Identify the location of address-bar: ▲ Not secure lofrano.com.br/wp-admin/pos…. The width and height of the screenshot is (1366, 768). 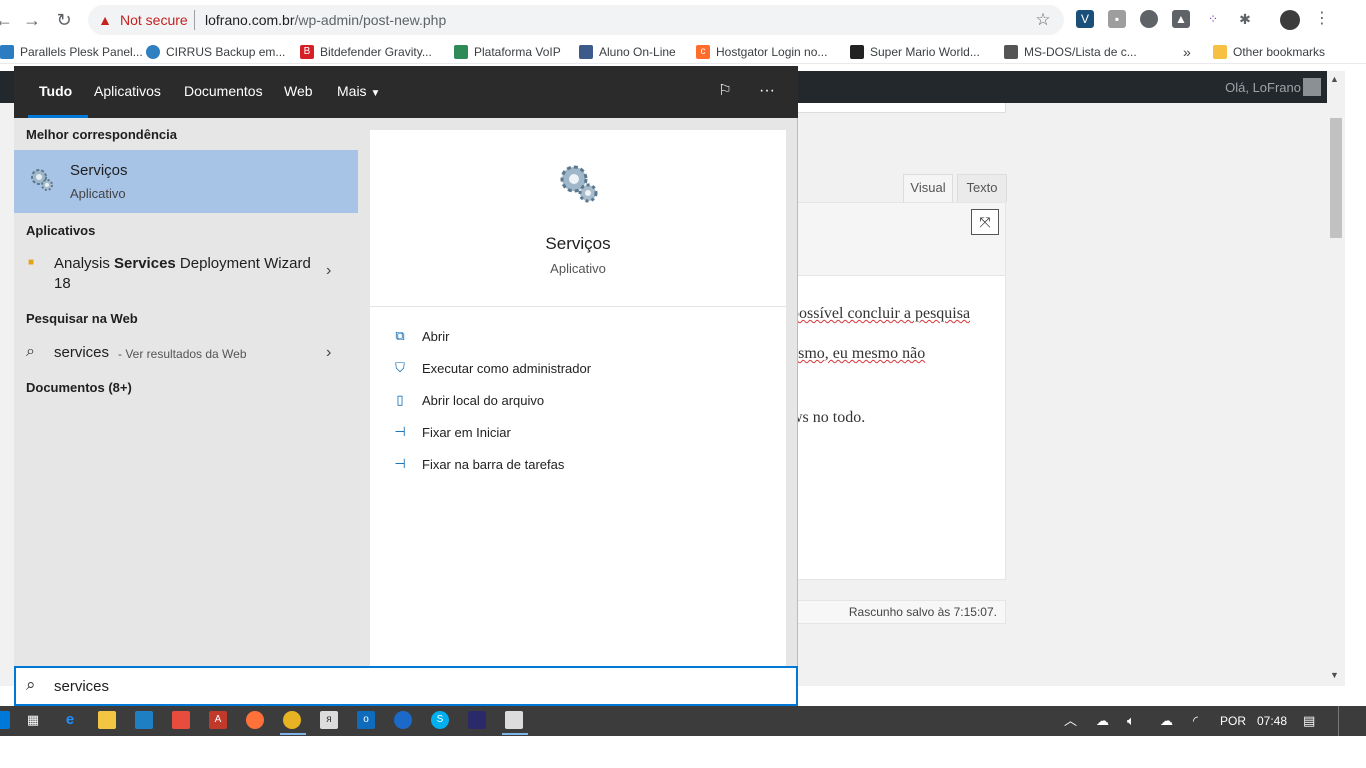
(576, 20).